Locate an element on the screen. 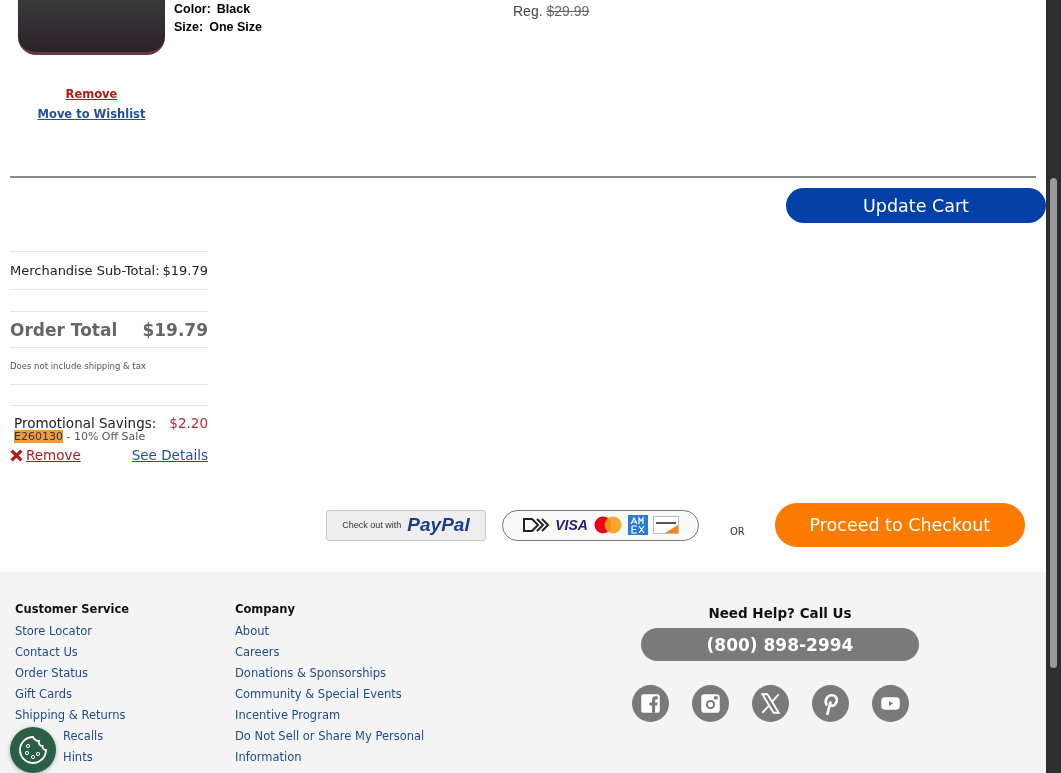 The height and width of the screenshot is (773, 1061). pinterest-icon is located at coordinates (830, 703).